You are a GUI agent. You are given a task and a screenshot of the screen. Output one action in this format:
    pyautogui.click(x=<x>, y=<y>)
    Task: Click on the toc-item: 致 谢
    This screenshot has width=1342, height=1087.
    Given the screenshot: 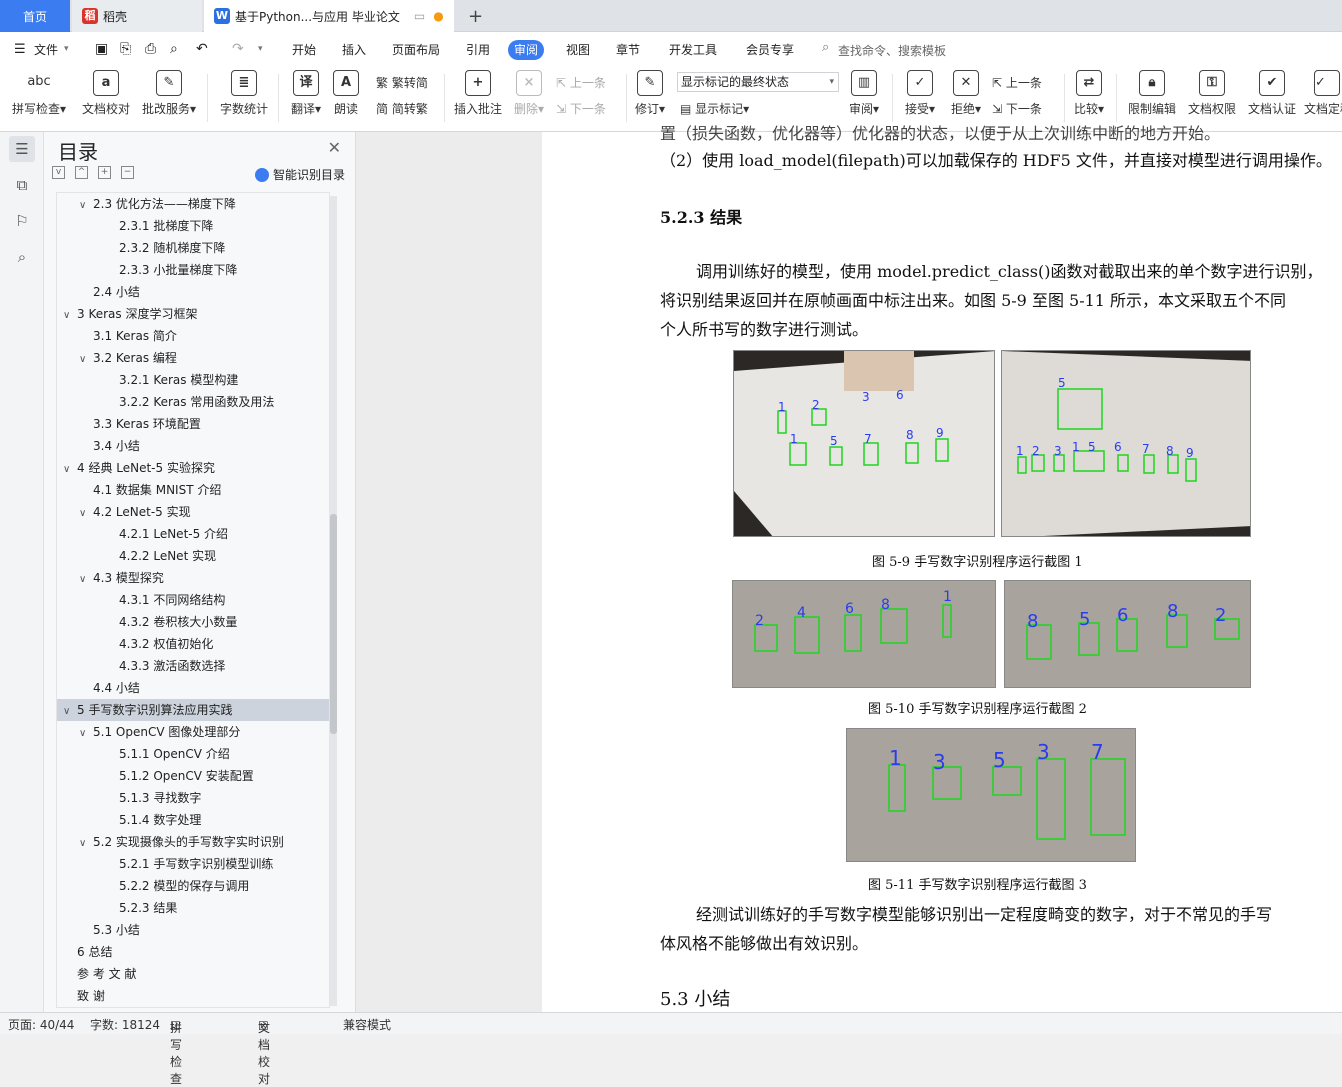 What is the action you would take?
    pyautogui.click(x=193, y=996)
    